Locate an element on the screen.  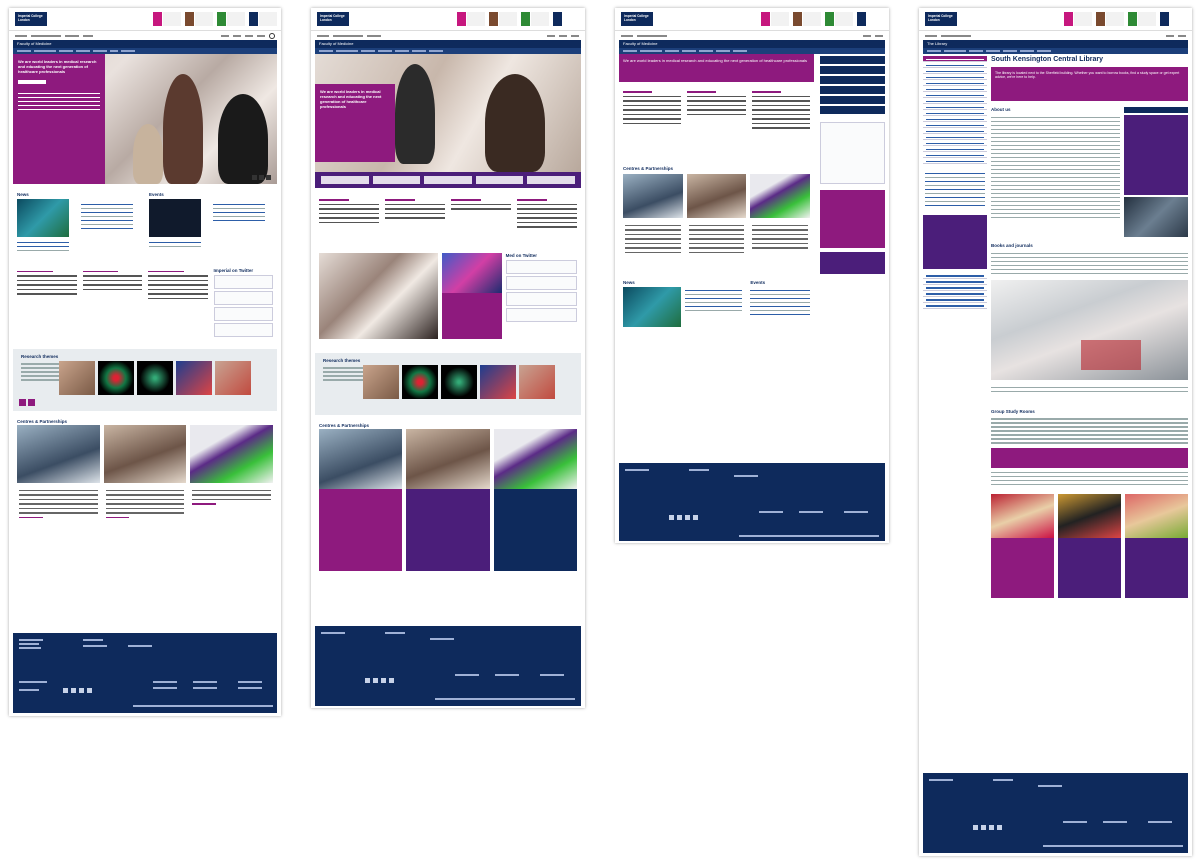
twitter-panel: Imperial on Twitter is located at coordinates (243, 303).